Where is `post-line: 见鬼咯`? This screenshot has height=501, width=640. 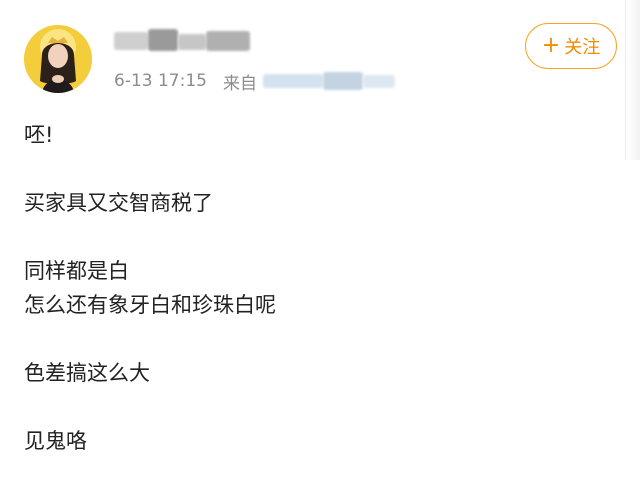 post-line: 见鬼咯 is located at coordinates (55, 441).